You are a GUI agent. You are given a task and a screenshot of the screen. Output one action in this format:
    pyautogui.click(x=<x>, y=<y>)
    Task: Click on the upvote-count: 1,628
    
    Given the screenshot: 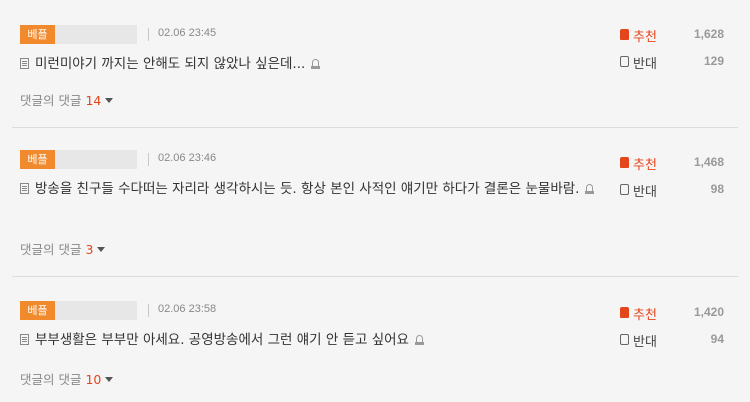 What is the action you would take?
    pyautogui.click(x=708, y=34)
    